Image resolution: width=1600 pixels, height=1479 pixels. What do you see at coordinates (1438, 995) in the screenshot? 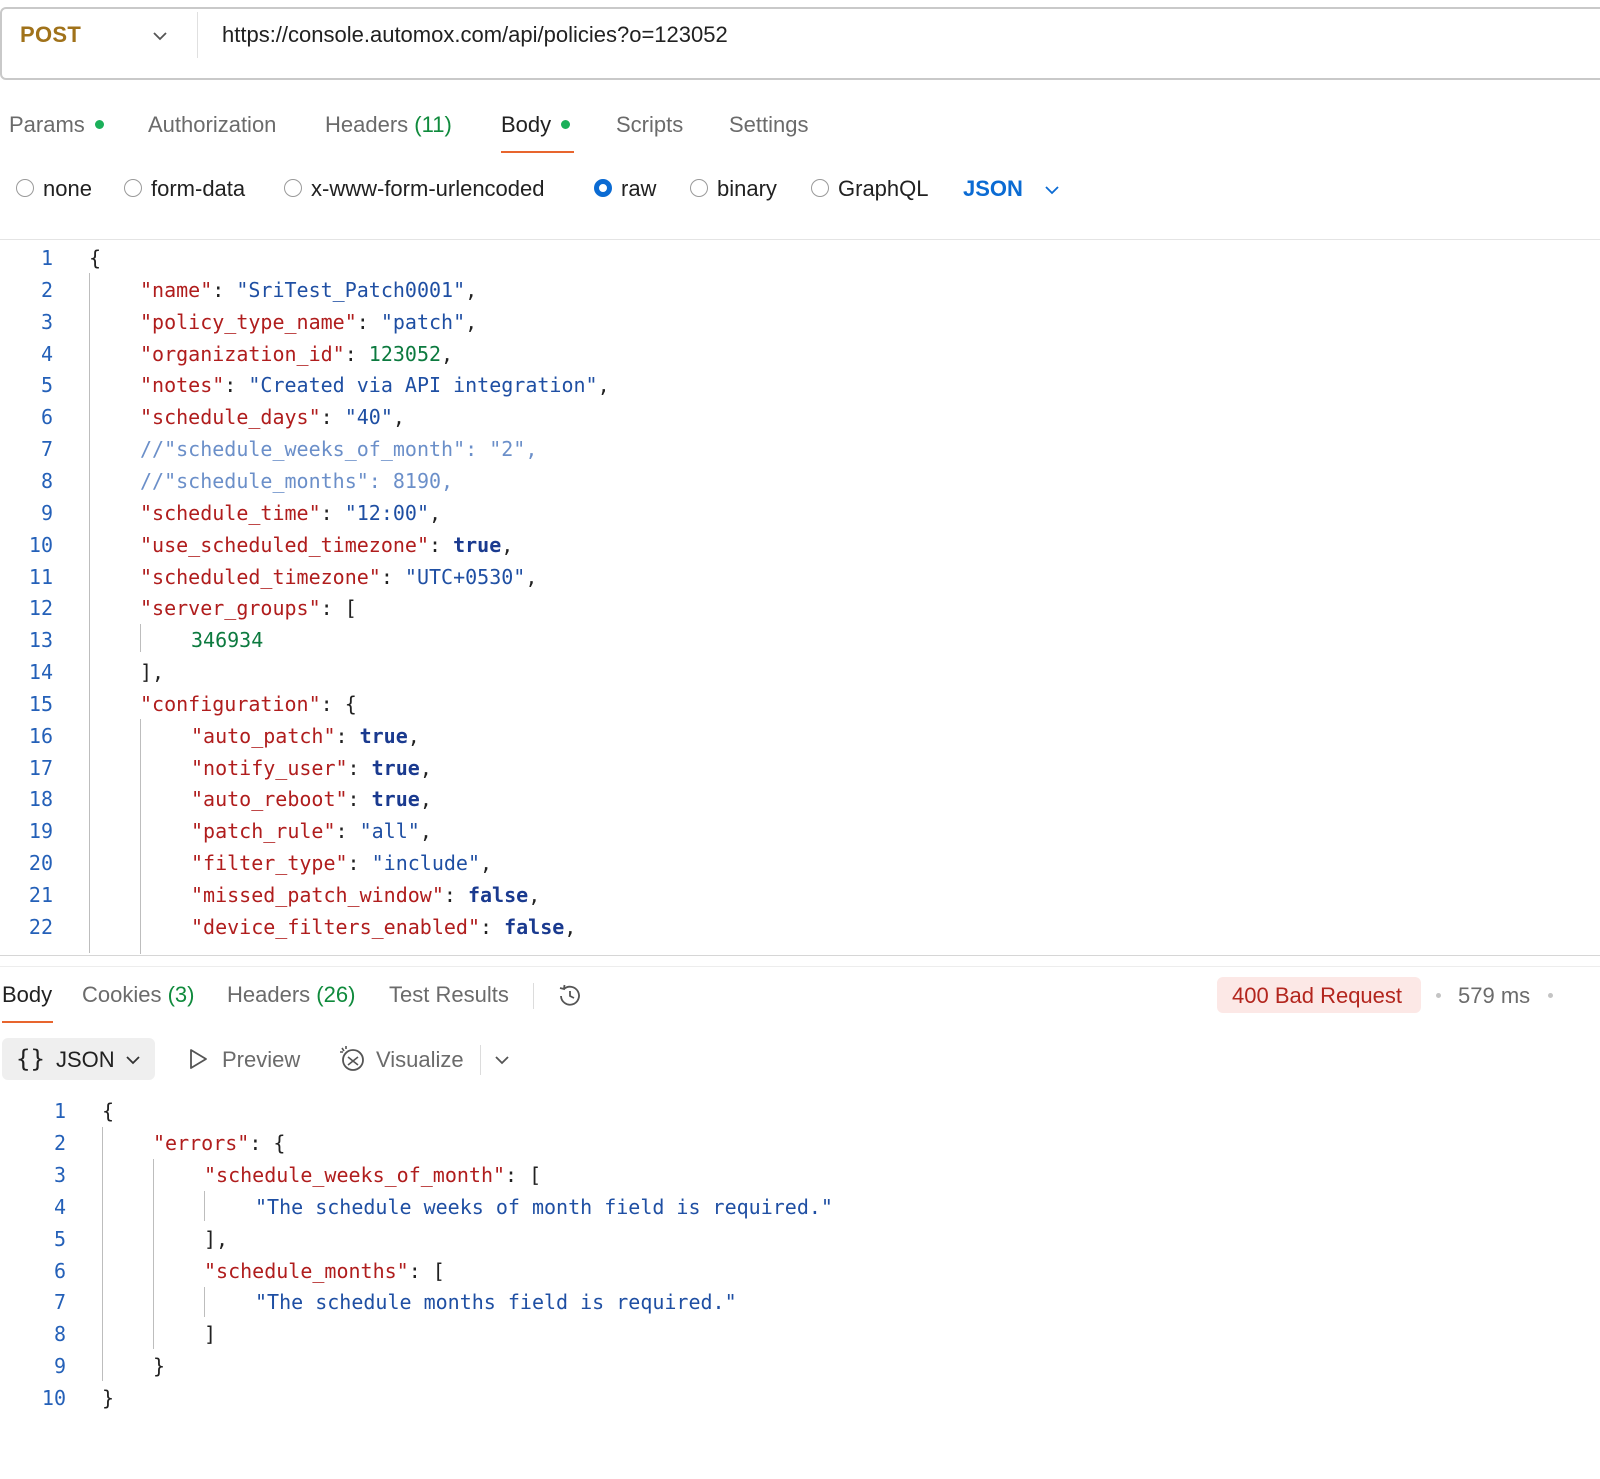
I see `separator-dot` at bounding box center [1438, 995].